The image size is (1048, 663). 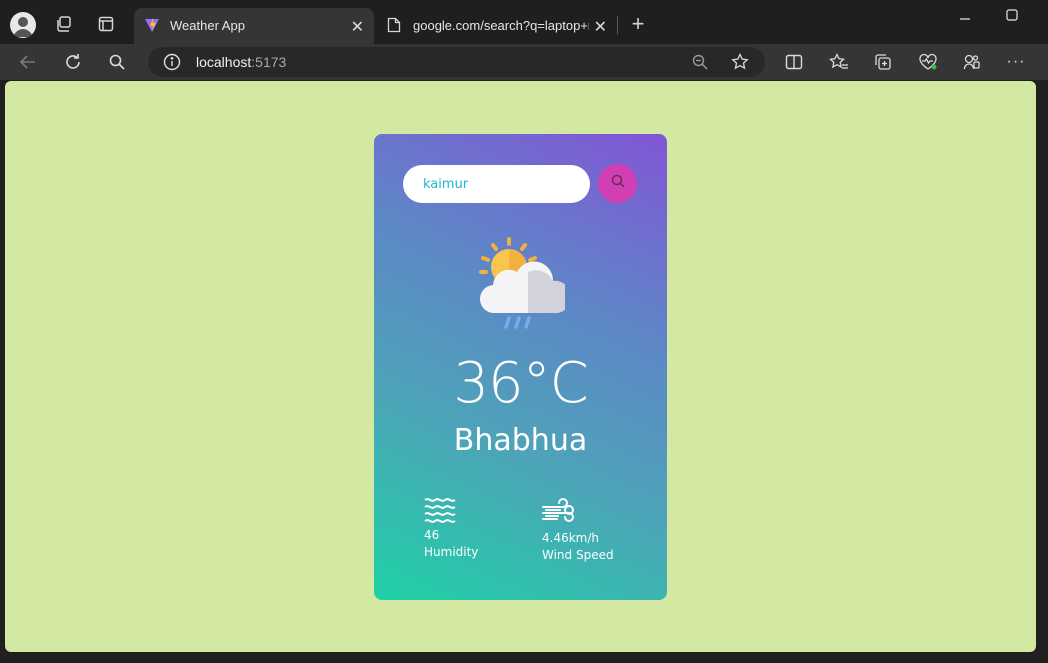 What do you see at coordinates (501, 25) in the screenshot?
I see `tab-title: google.com/search?q=laptop+n` at bounding box center [501, 25].